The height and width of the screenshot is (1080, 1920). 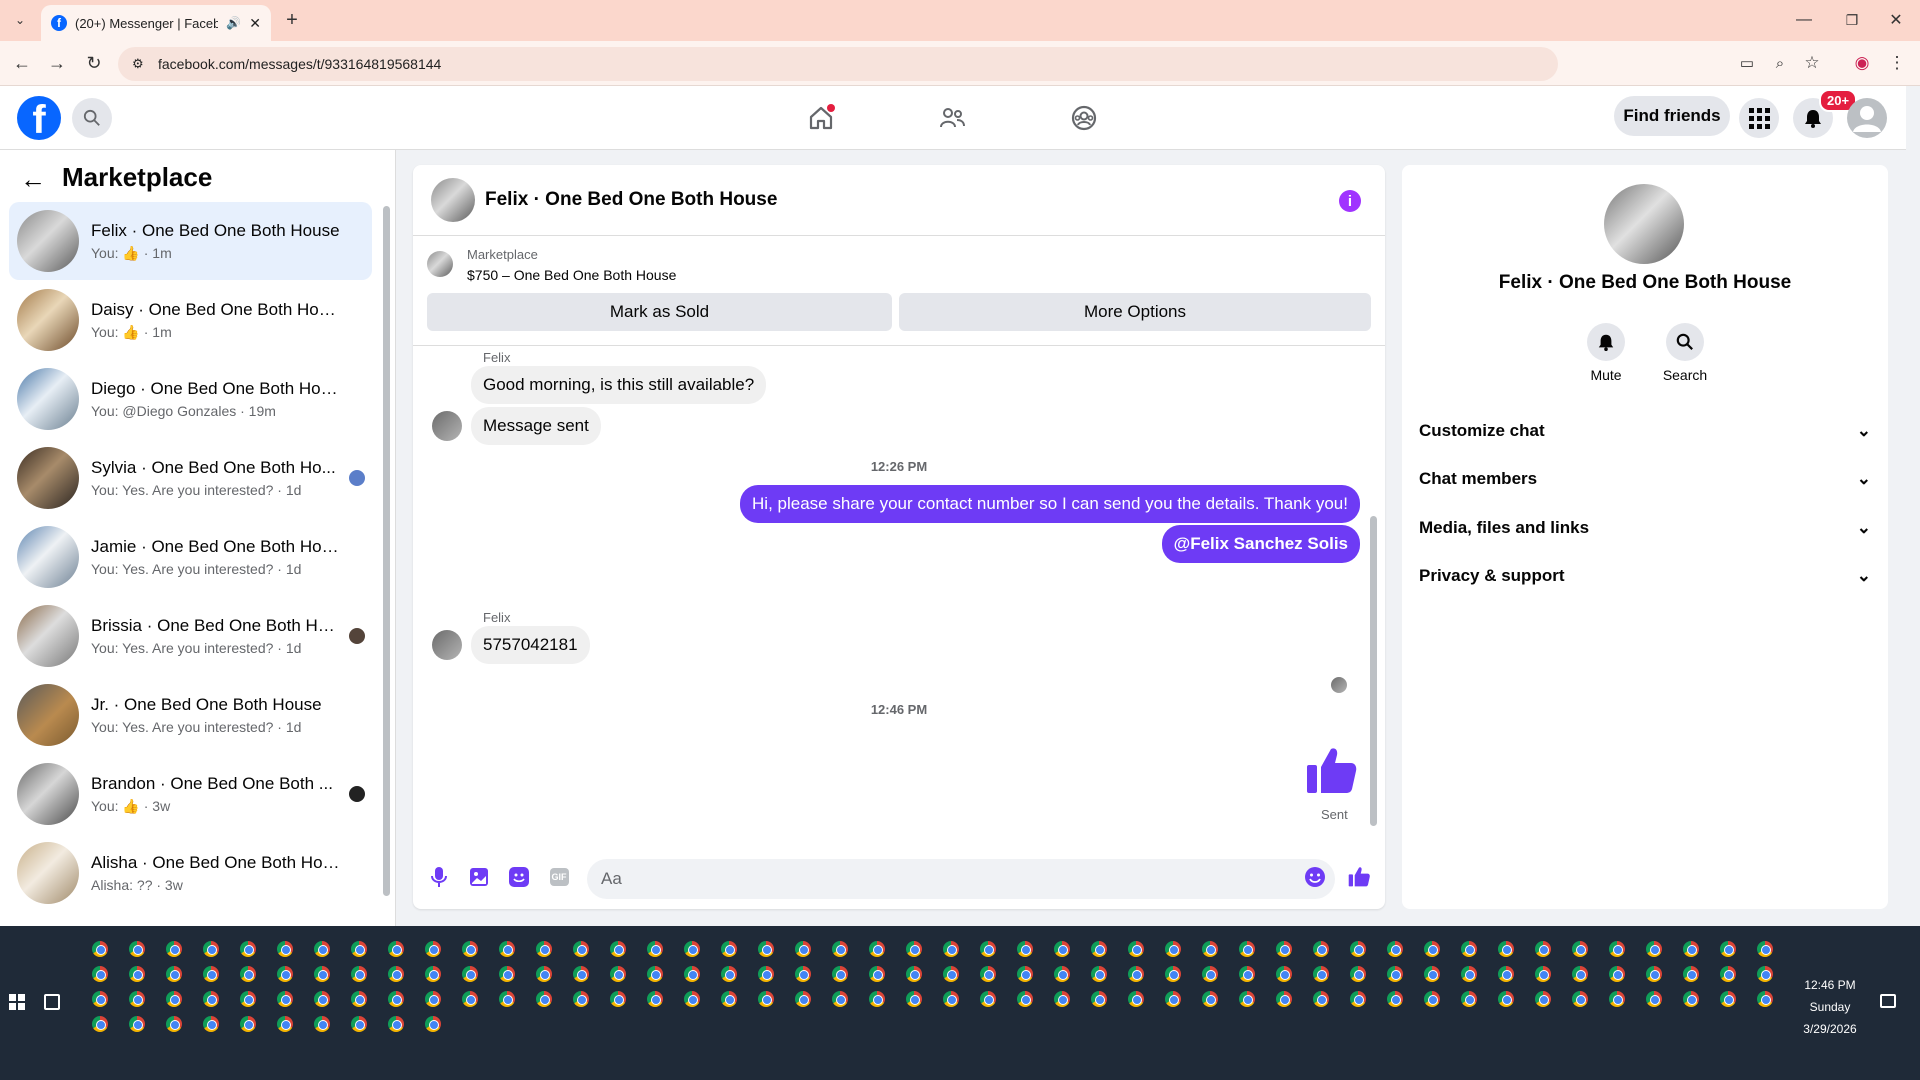 What do you see at coordinates (57, 63) in the screenshot?
I see `forward-icon: →` at bounding box center [57, 63].